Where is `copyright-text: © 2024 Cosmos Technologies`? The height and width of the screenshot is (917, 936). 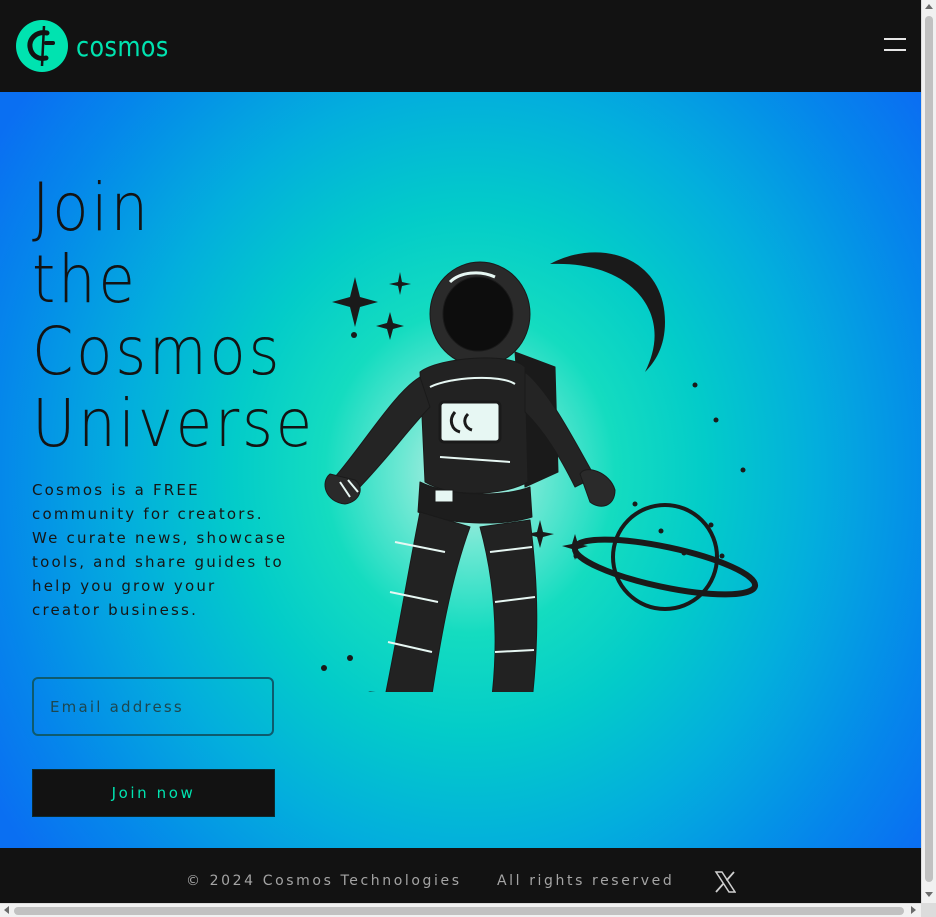 copyright-text: © 2024 Cosmos Technologies is located at coordinates (324, 881).